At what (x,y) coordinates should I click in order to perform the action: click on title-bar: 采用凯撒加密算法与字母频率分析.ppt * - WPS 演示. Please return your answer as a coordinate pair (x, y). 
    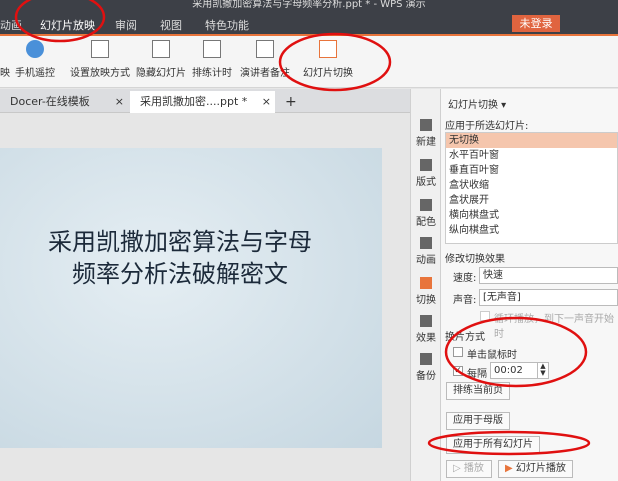
    Looking at the image, I should click on (309, 6).